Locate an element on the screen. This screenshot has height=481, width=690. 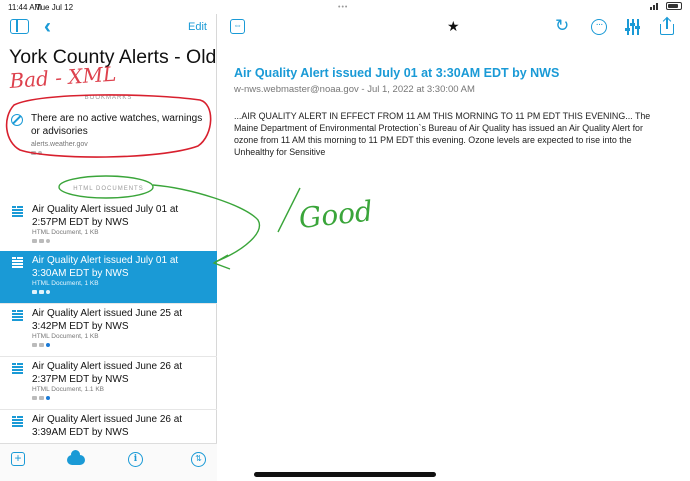
compass-icon is located at coordinates (17, 120).